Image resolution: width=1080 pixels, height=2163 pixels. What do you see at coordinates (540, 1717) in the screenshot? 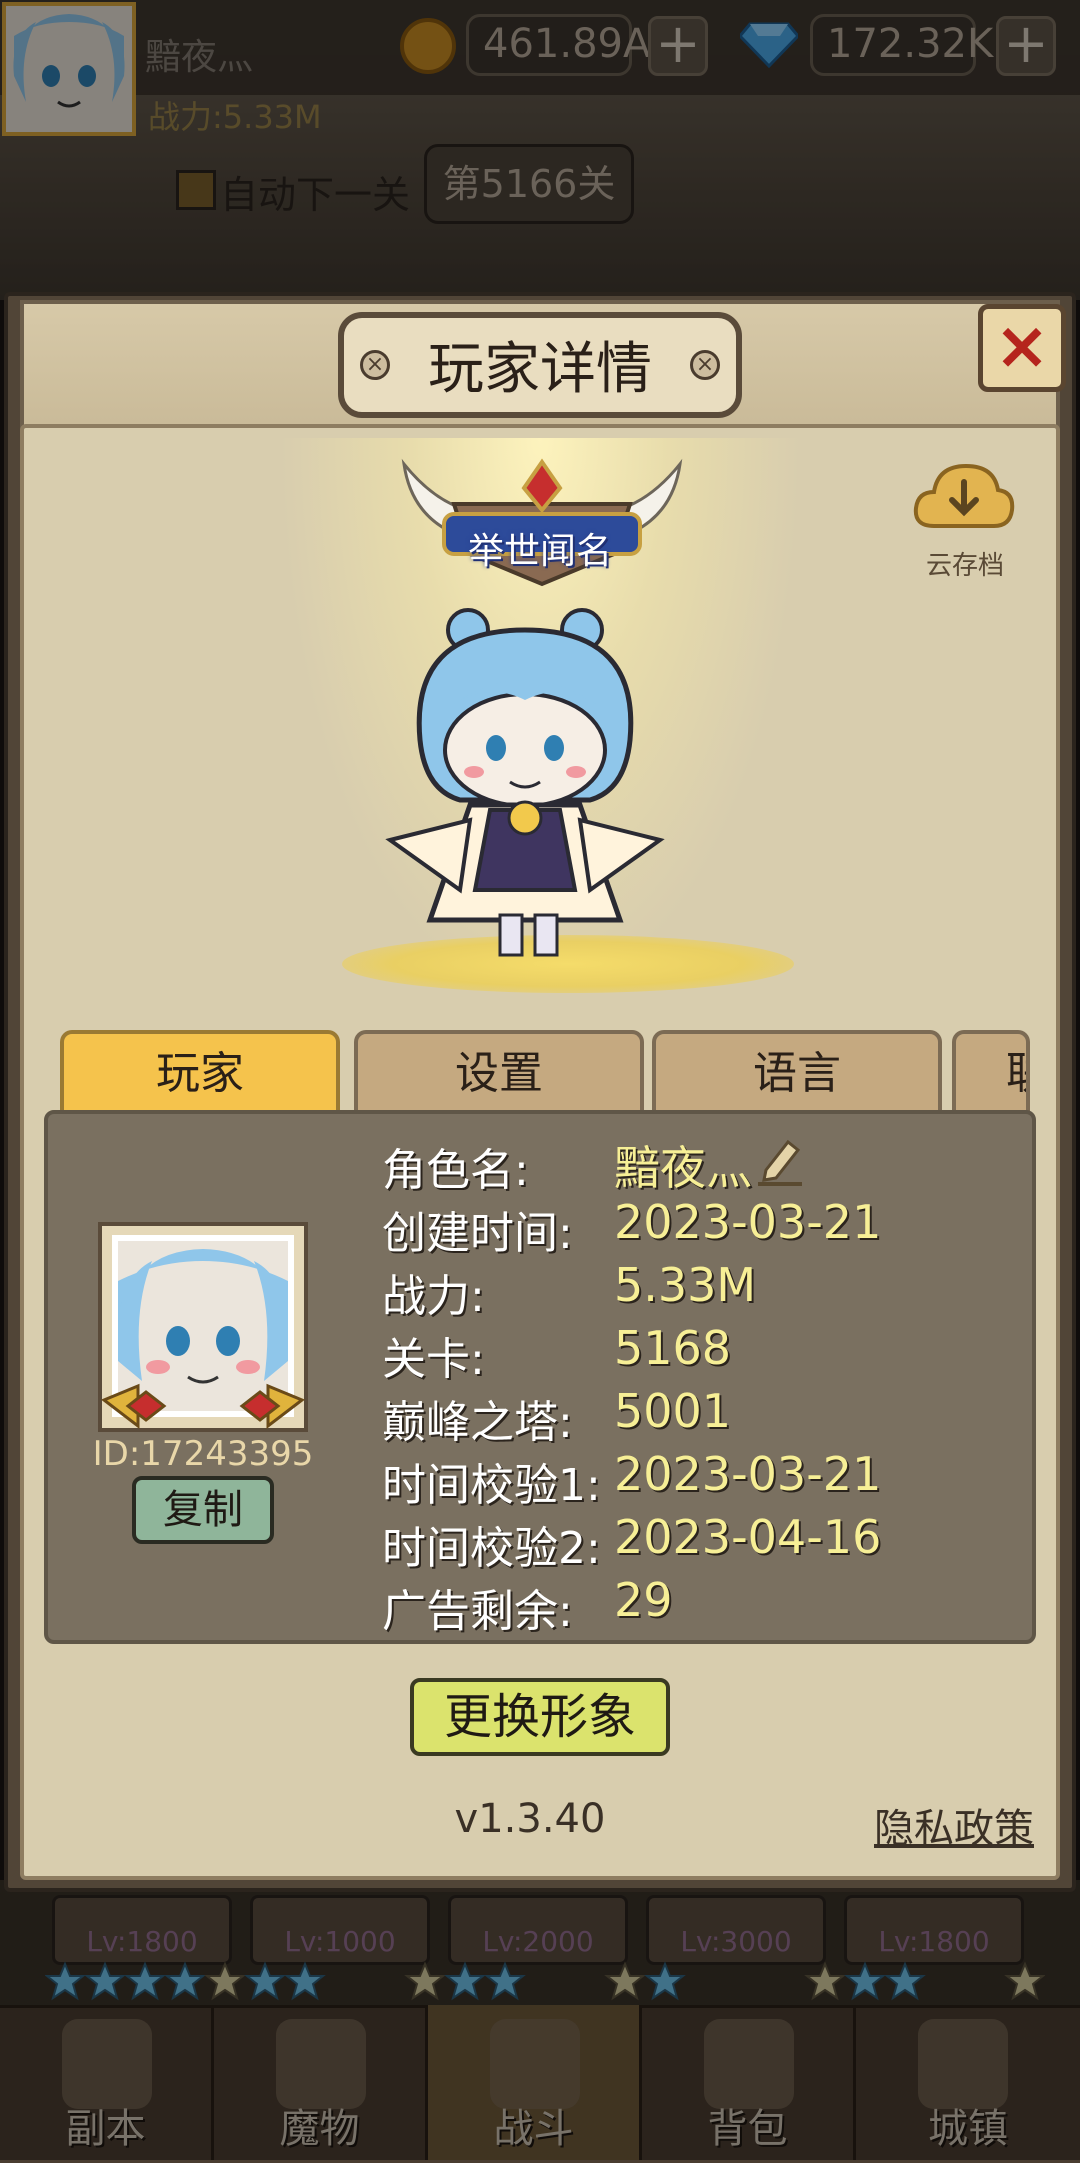
I see `change-appearance-button: 更换形象` at bounding box center [540, 1717].